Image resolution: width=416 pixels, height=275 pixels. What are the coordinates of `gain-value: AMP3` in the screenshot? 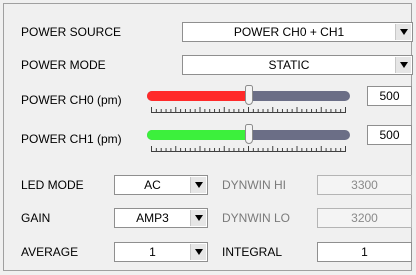 It's located at (152, 218).